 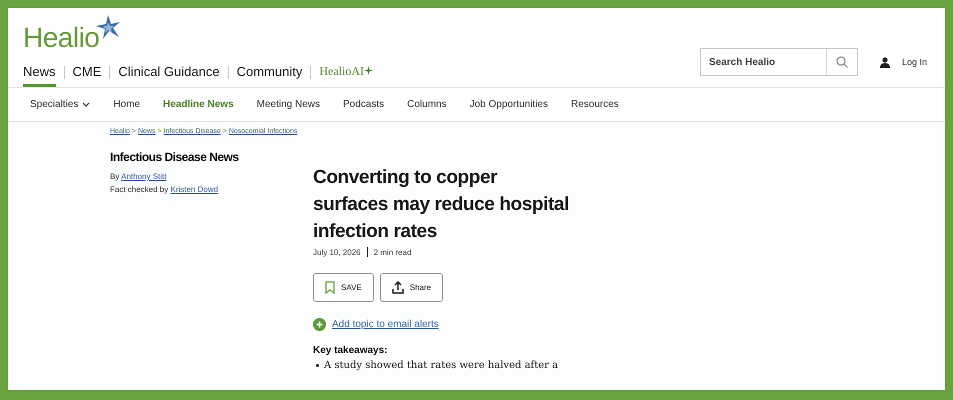 What do you see at coordinates (317, 365) in the screenshot?
I see `bullet-icon` at bounding box center [317, 365].